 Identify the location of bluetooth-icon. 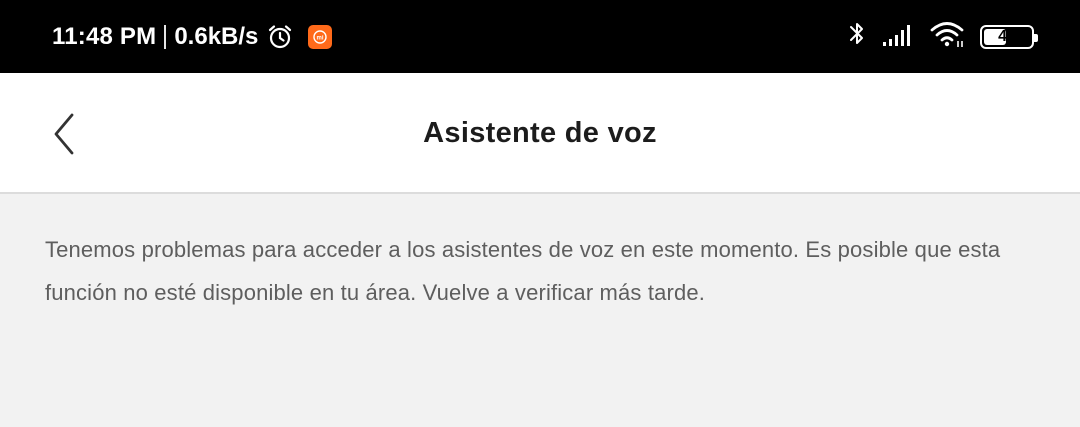
(857, 36).